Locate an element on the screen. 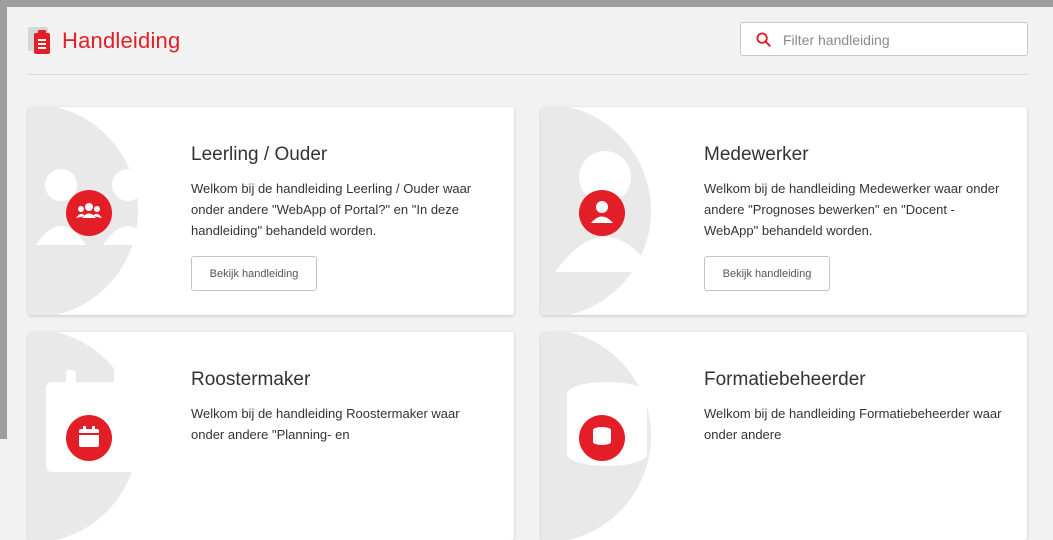  manual-icon is located at coordinates (42, 42).